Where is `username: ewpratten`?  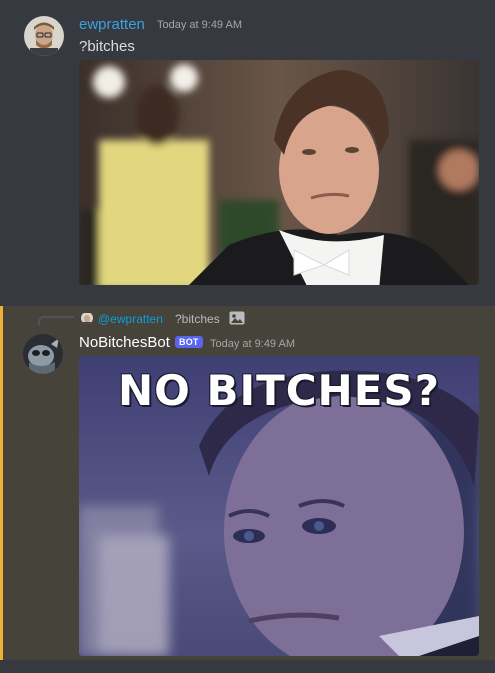
username: ewpratten is located at coordinates (112, 24).